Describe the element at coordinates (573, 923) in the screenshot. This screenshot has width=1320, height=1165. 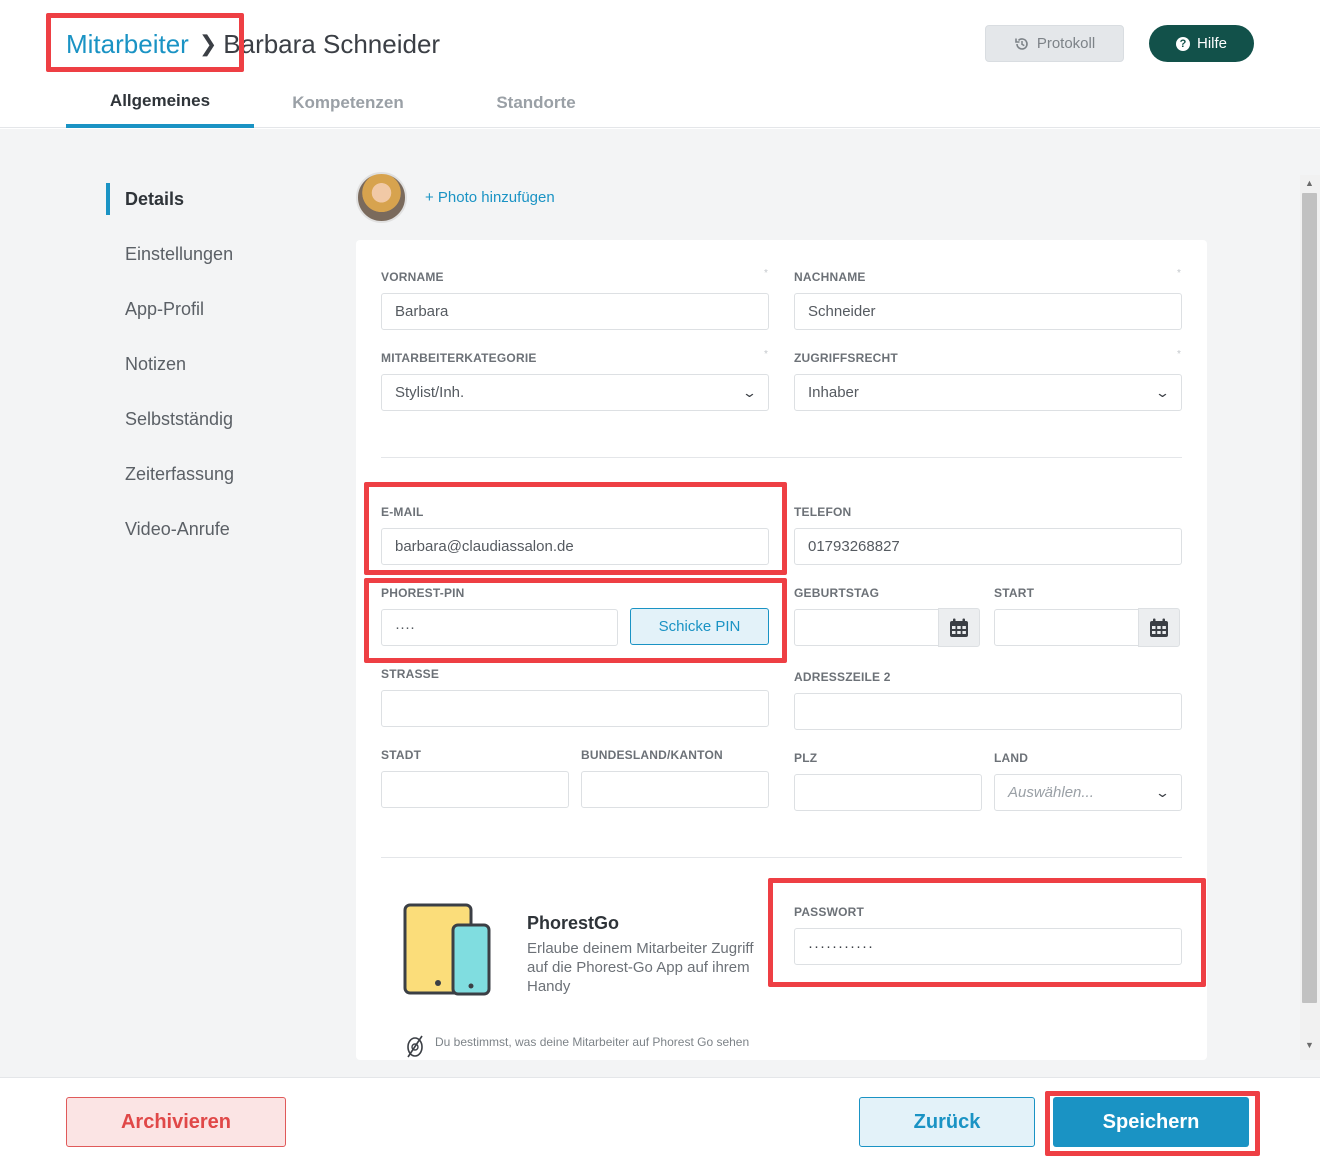
I see `phorestgo-title: PhorestGo` at that location.